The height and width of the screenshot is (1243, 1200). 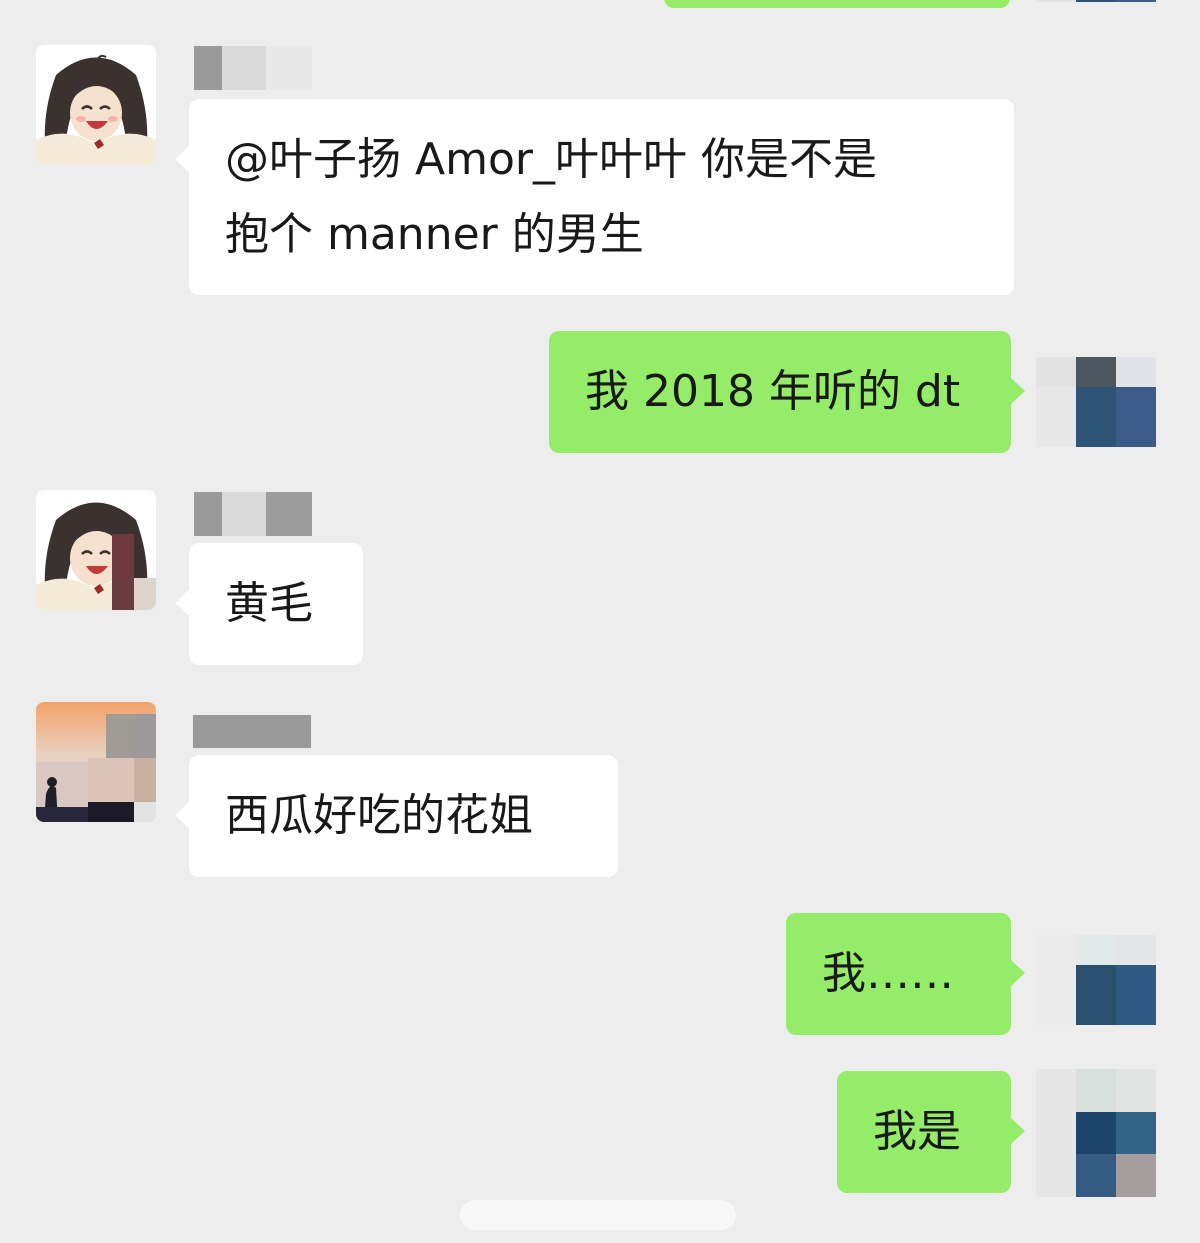 What do you see at coordinates (598, 1215) in the screenshot?
I see `watermark` at bounding box center [598, 1215].